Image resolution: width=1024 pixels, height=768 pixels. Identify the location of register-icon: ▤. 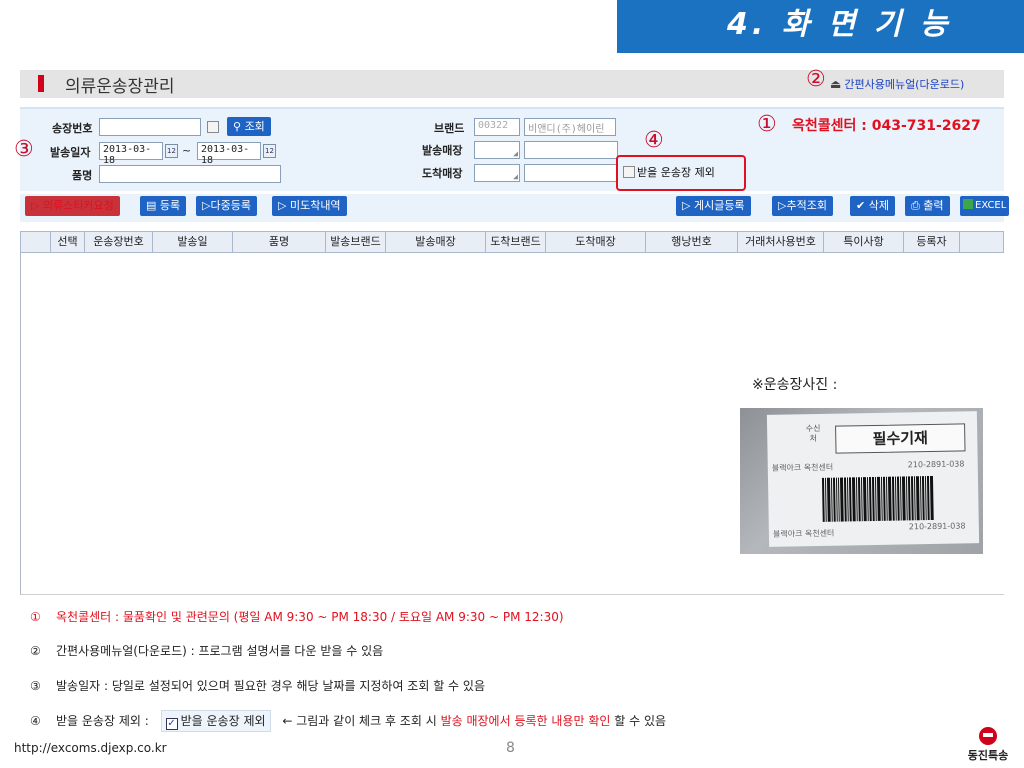
(153, 205).